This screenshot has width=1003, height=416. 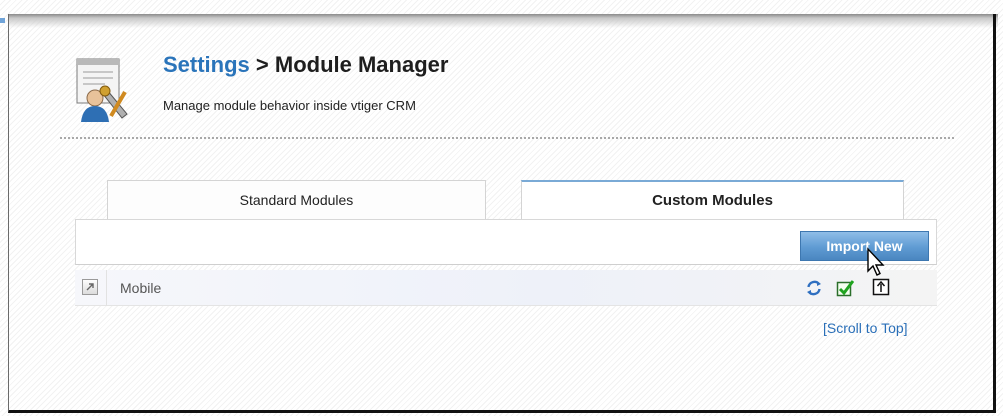 I want to click on page-title: Settings > Module Manager, so click(x=305, y=65).